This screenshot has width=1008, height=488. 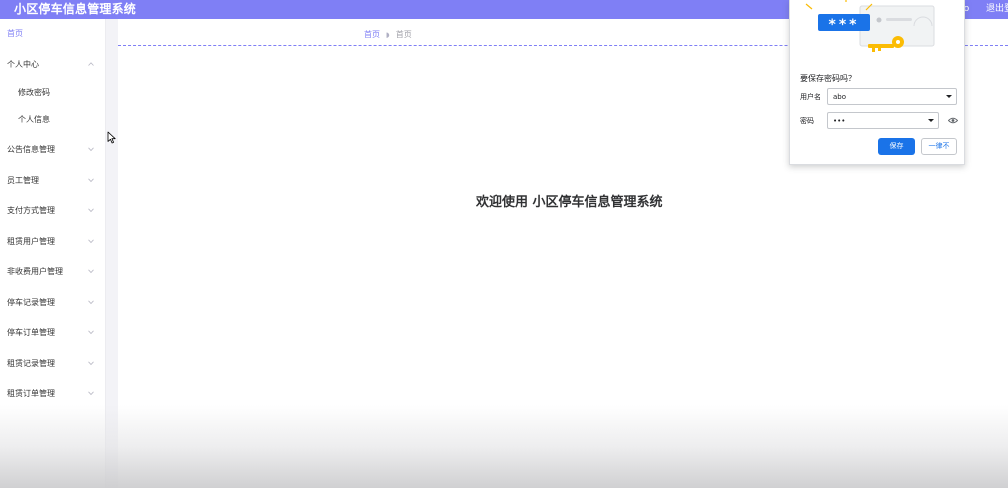 I want to click on sidebar-item-label: 停车记录管理, so click(x=31, y=302).